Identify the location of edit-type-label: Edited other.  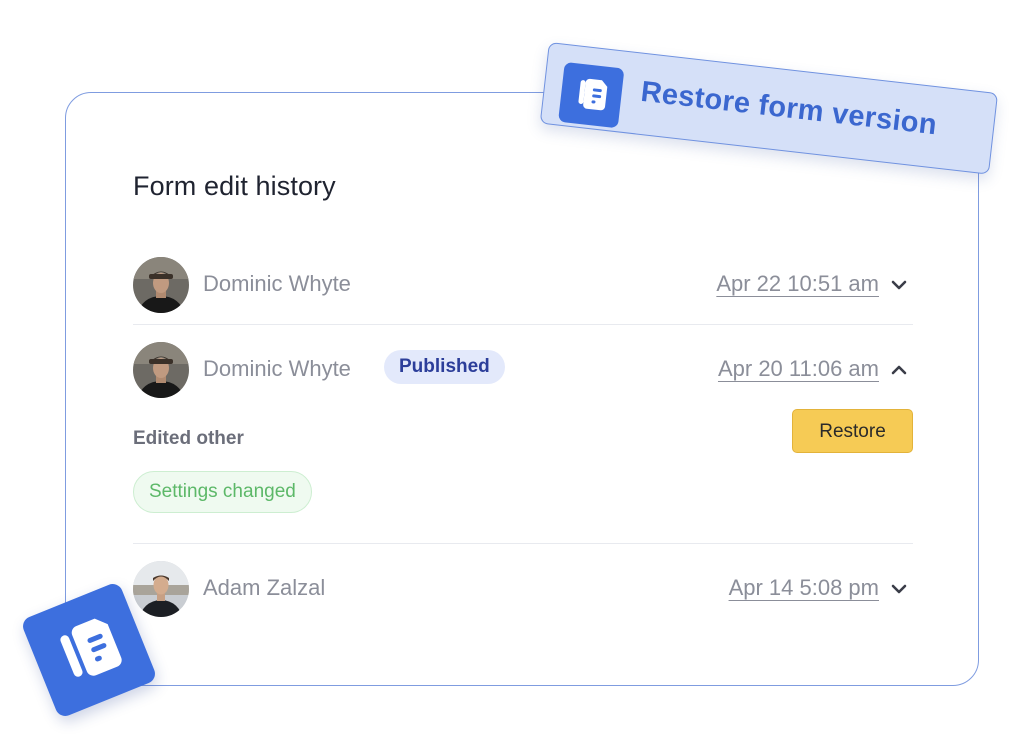
(188, 438).